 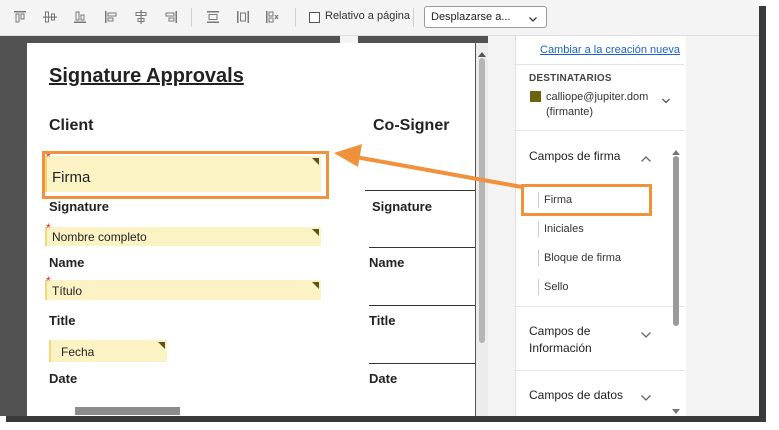 I want to click on drag-arrow, so click(x=428, y=166).